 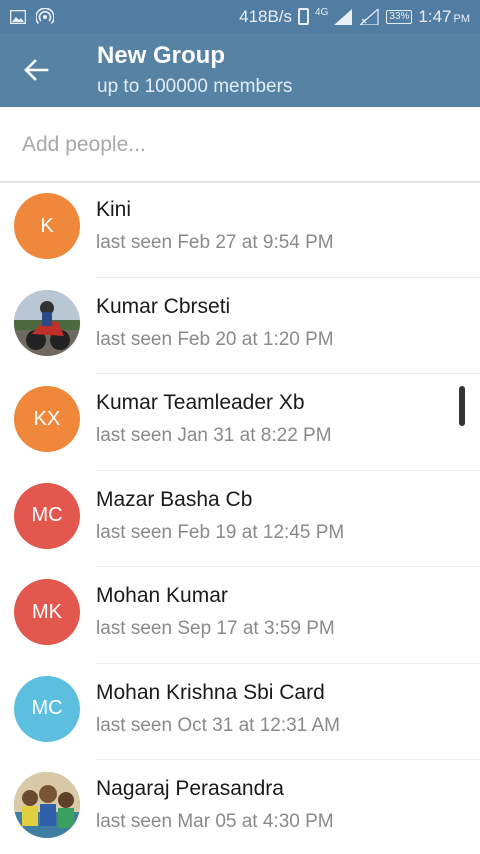 I want to click on avatar-initials: K, so click(x=47, y=225).